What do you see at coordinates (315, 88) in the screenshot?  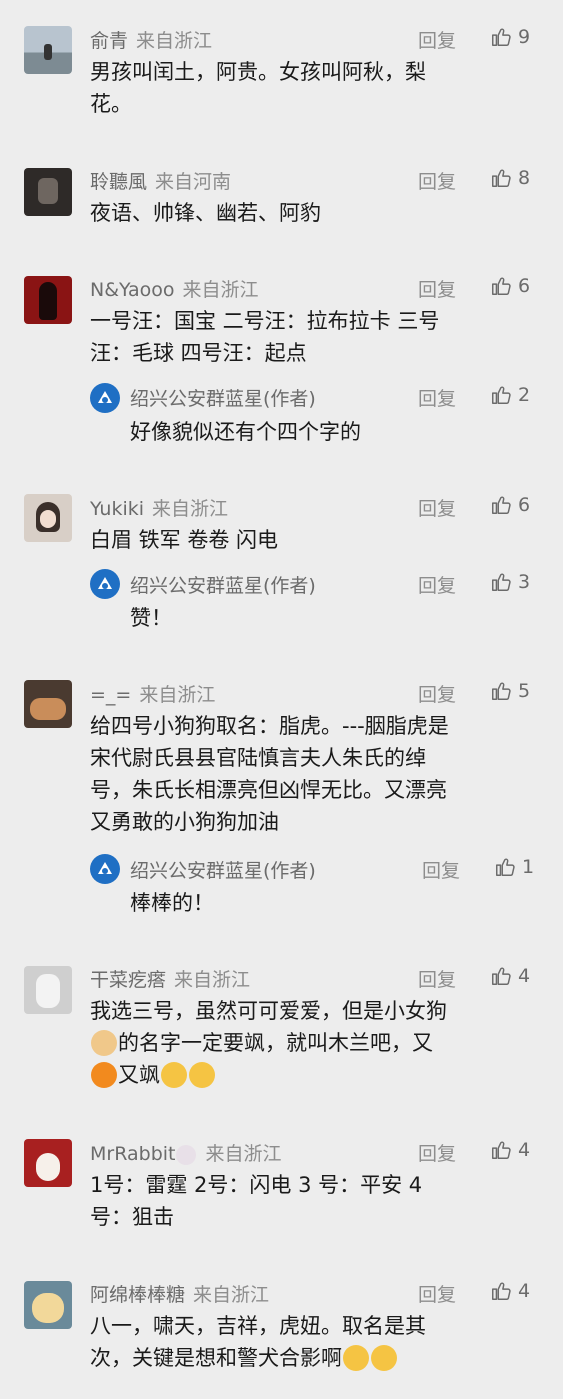 I see `comment-text: 男孩叫闰土，阿贵。女孩叫阿秋，梨 花。` at bounding box center [315, 88].